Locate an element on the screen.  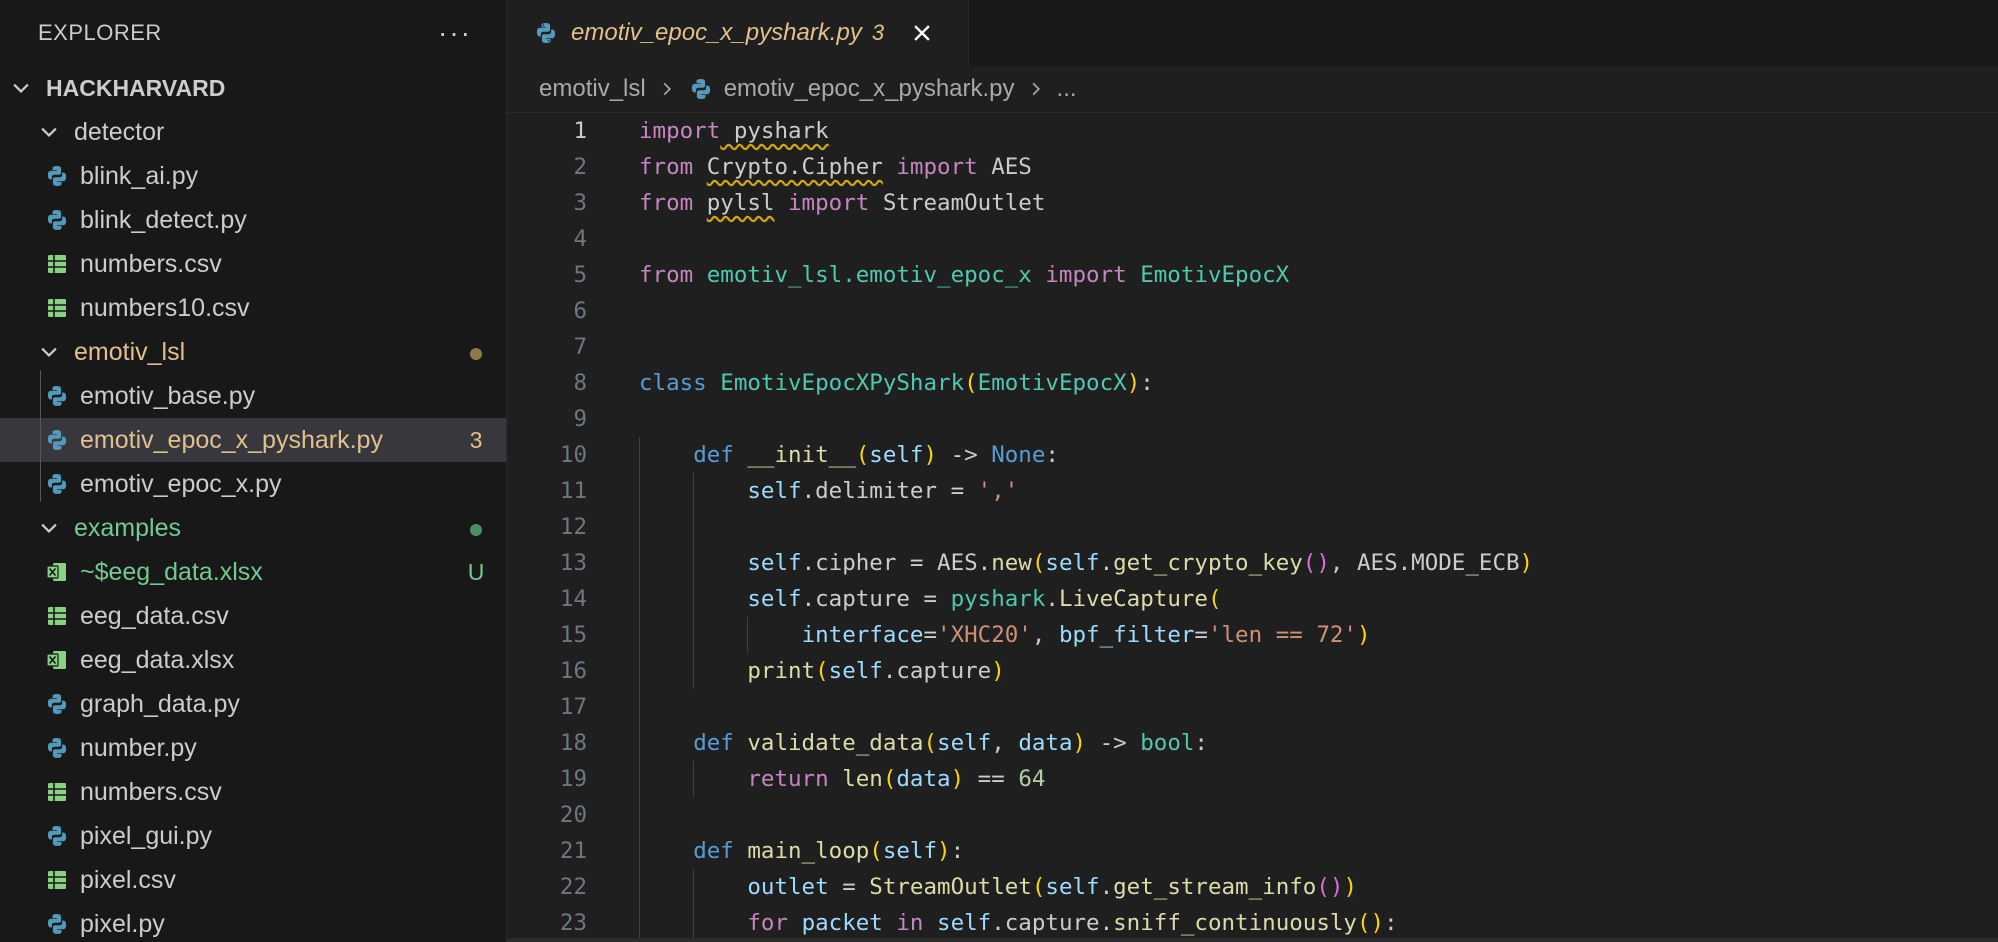
code-token: from is located at coordinates (666, 203).